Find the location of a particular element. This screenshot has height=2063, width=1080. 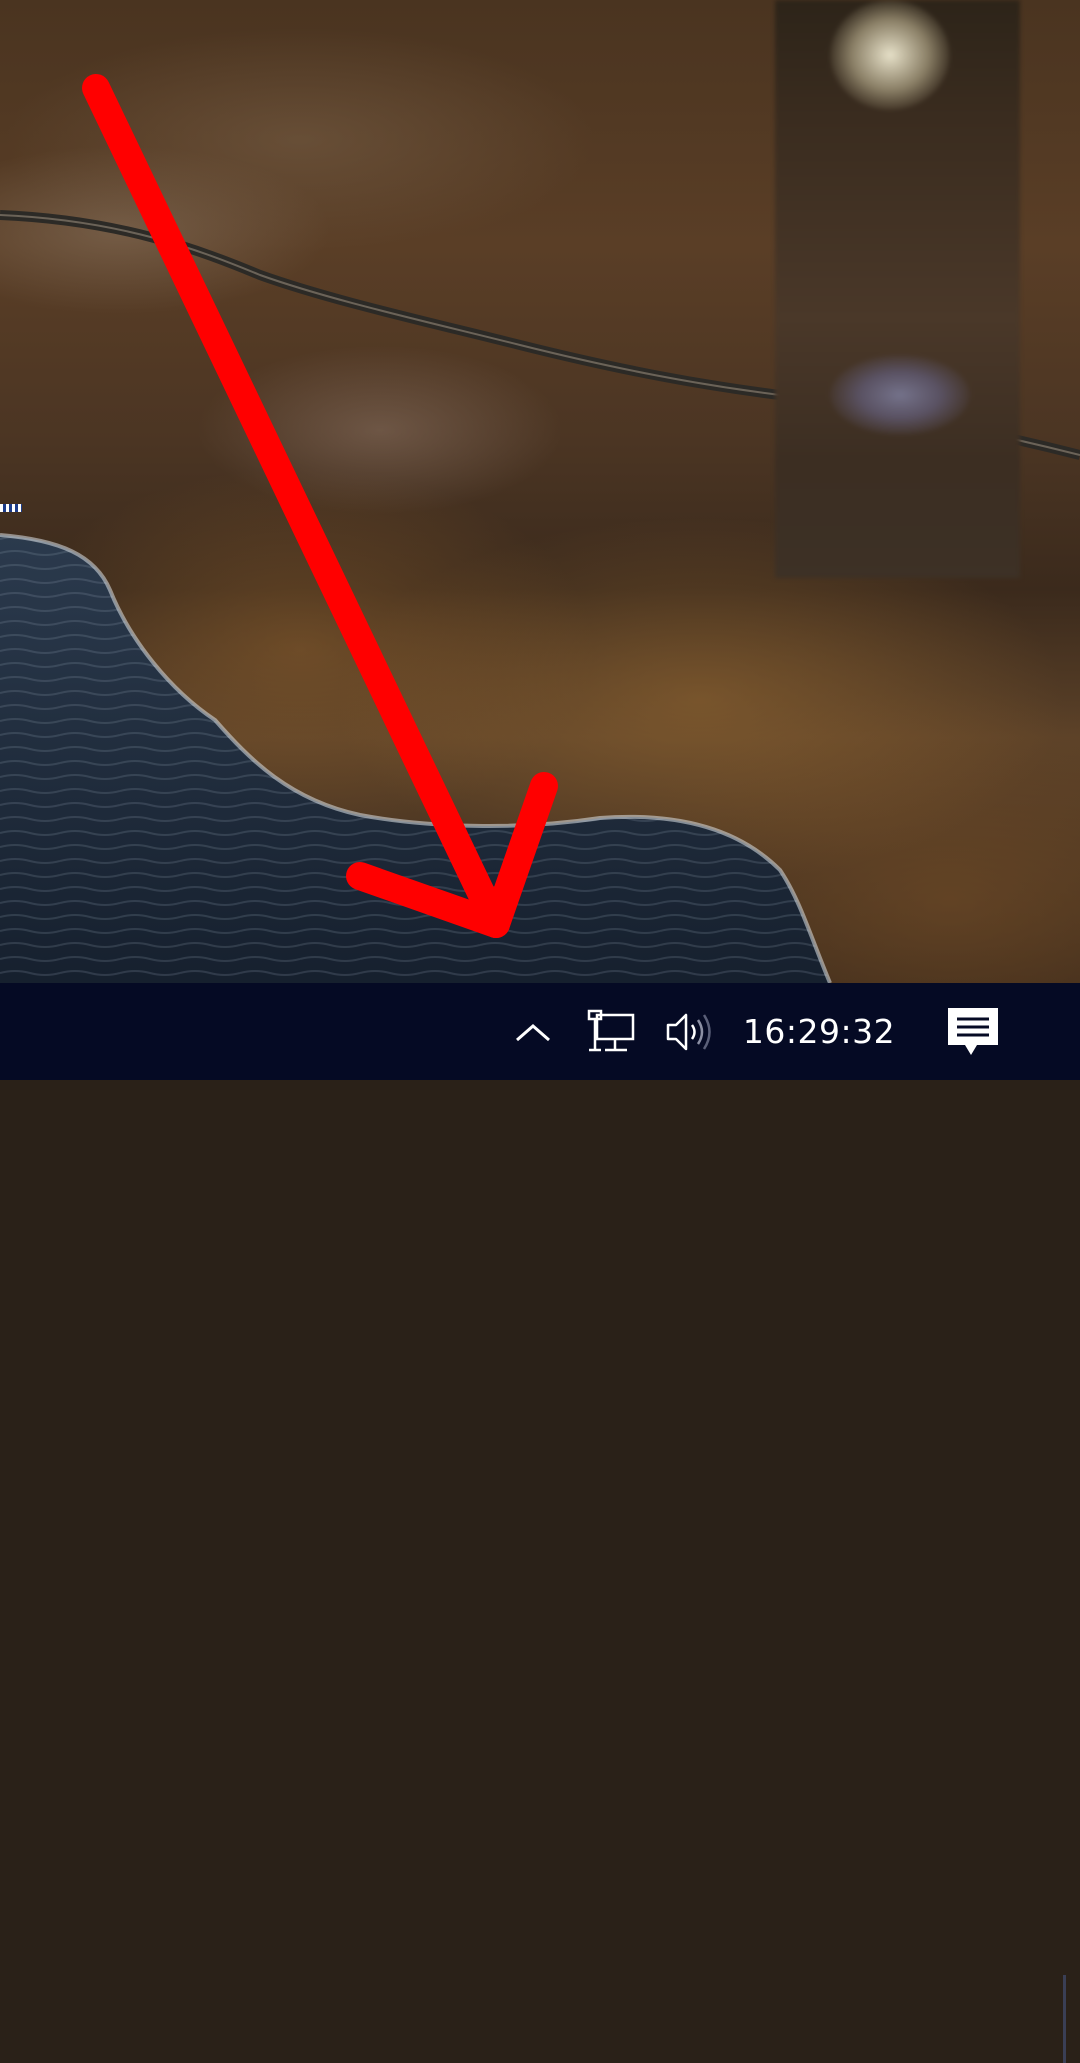

network-wired-icon is located at coordinates (611, 1030).